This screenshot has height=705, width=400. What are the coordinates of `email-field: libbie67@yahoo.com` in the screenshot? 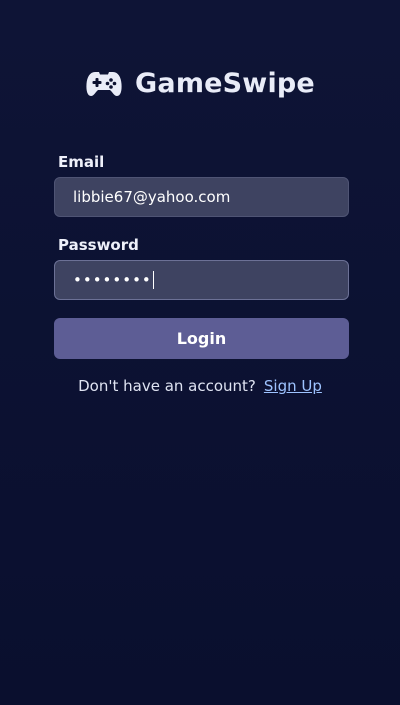 It's located at (201, 197).